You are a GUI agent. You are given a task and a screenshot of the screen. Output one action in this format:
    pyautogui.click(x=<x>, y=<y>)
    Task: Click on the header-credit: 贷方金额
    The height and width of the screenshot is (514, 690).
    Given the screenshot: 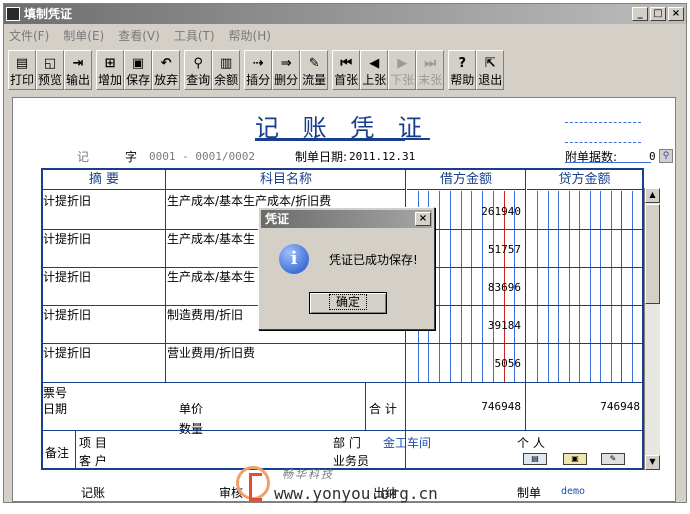 What is the action you would take?
    pyautogui.click(x=584, y=180)
    